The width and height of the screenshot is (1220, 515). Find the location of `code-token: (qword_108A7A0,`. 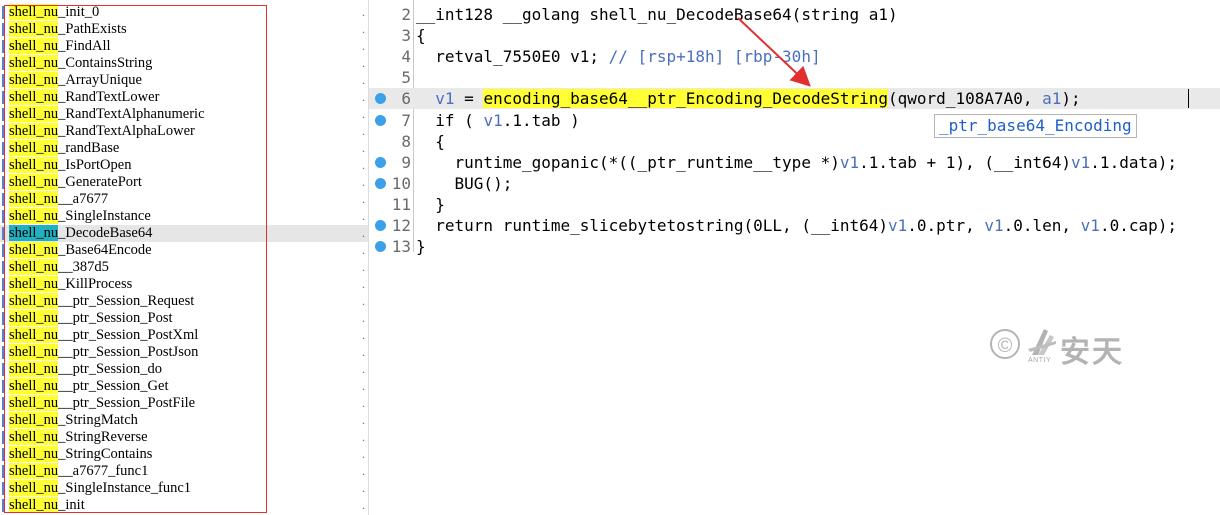

code-token: (qword_108A7A0, is located at coordinates (965, 99).